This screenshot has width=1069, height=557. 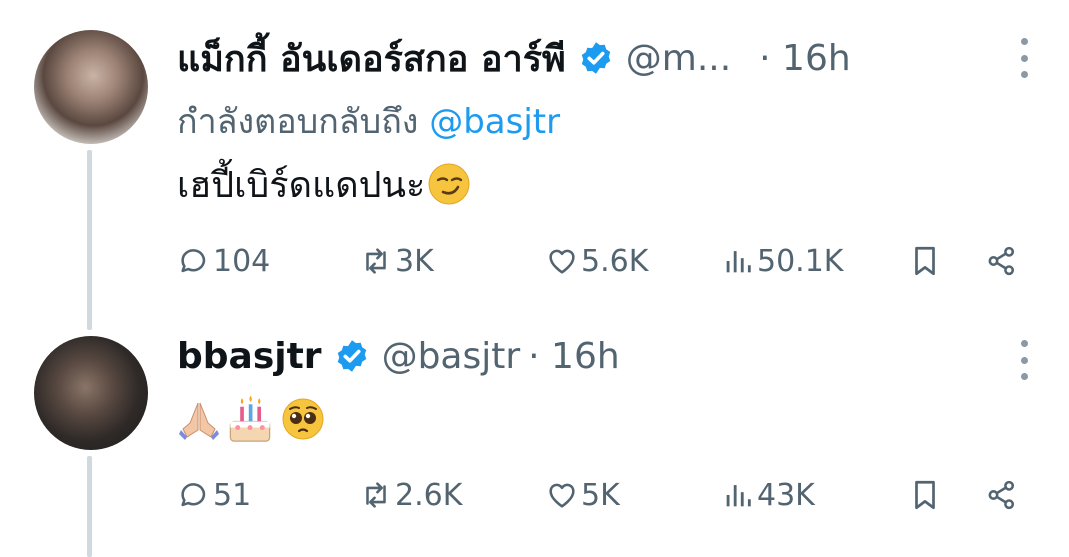 What do you see at coordinates (199, 421) in the screenshot?
I see `folded-hands-icon` at bounding box center [199, 421].